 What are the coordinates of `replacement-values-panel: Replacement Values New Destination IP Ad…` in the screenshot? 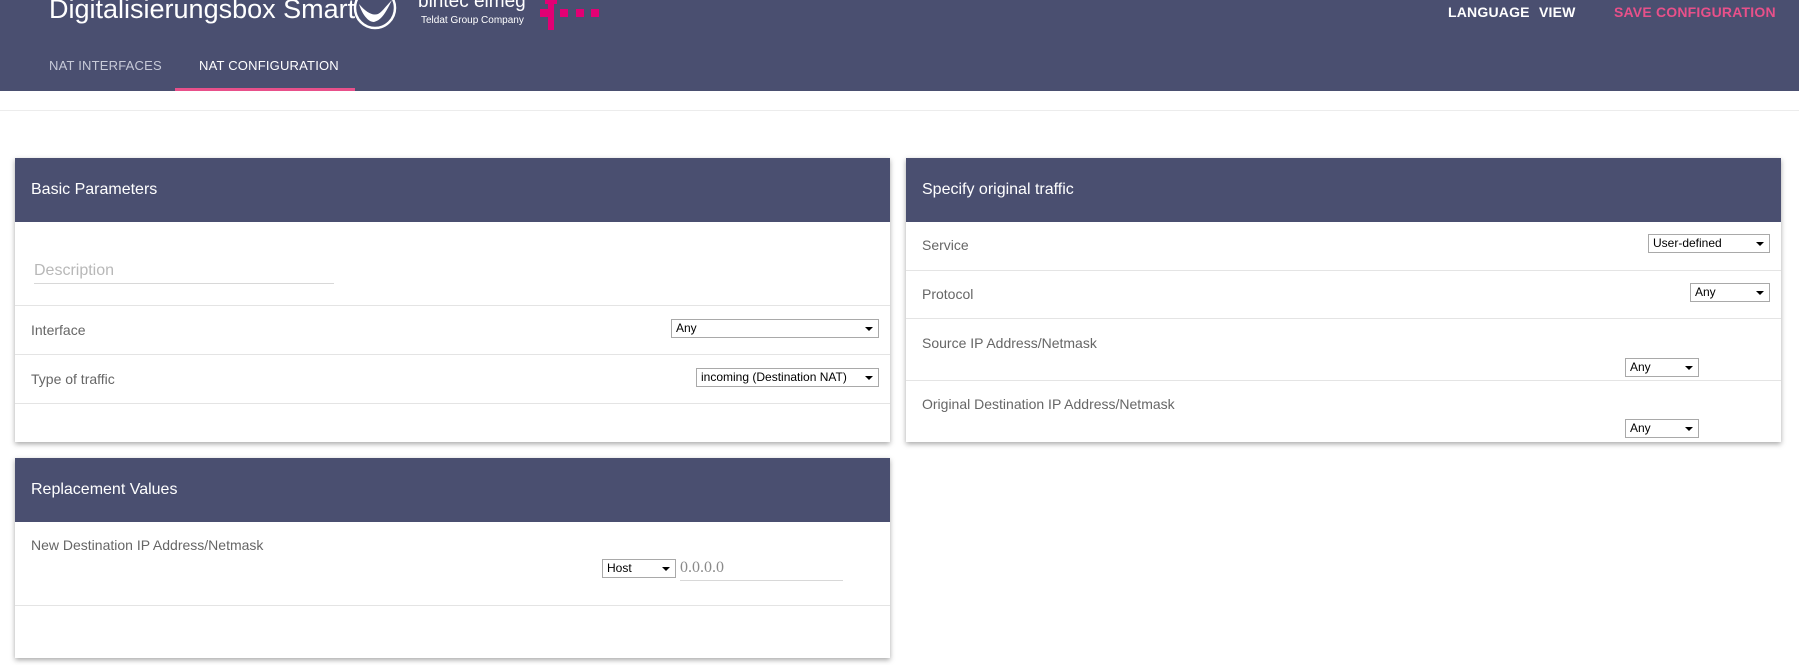 It's located at (452, 558).